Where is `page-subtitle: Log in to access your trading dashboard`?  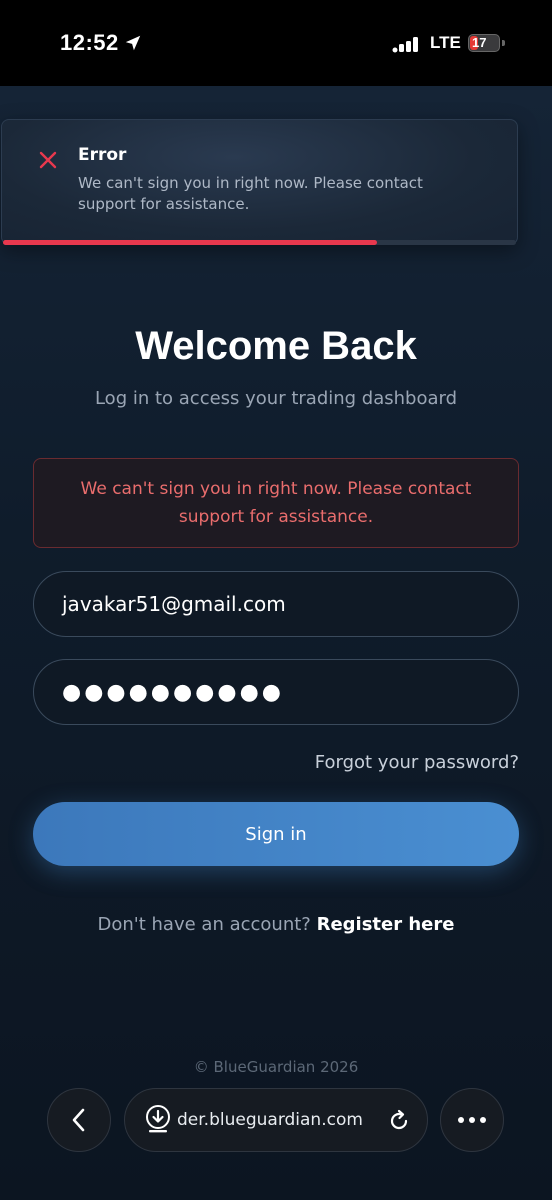
page-subtitle: Log in to access your trading dashboard is located at coordinates (276, 398).